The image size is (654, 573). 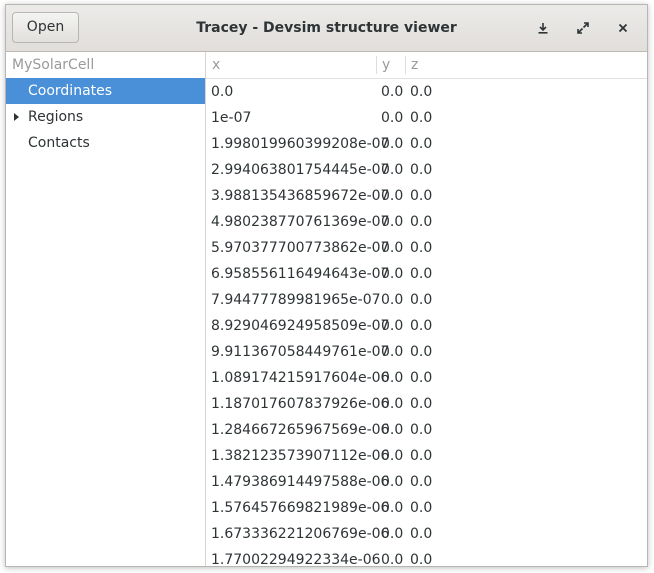 What do you see at coordinates (300, 482) in the screenshot?
I see `cell-x: 1.479386914497588e-06` at bounding box center [300, 482].